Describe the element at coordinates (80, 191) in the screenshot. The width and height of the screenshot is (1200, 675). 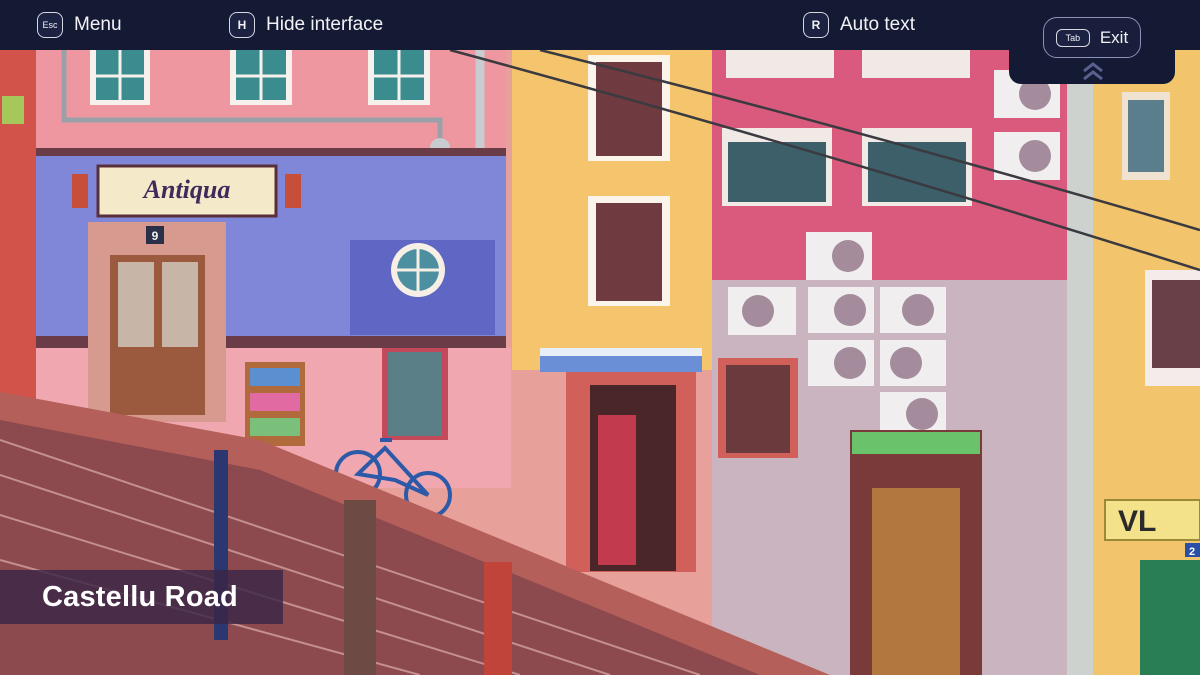
I see `lantern-left` at that location.